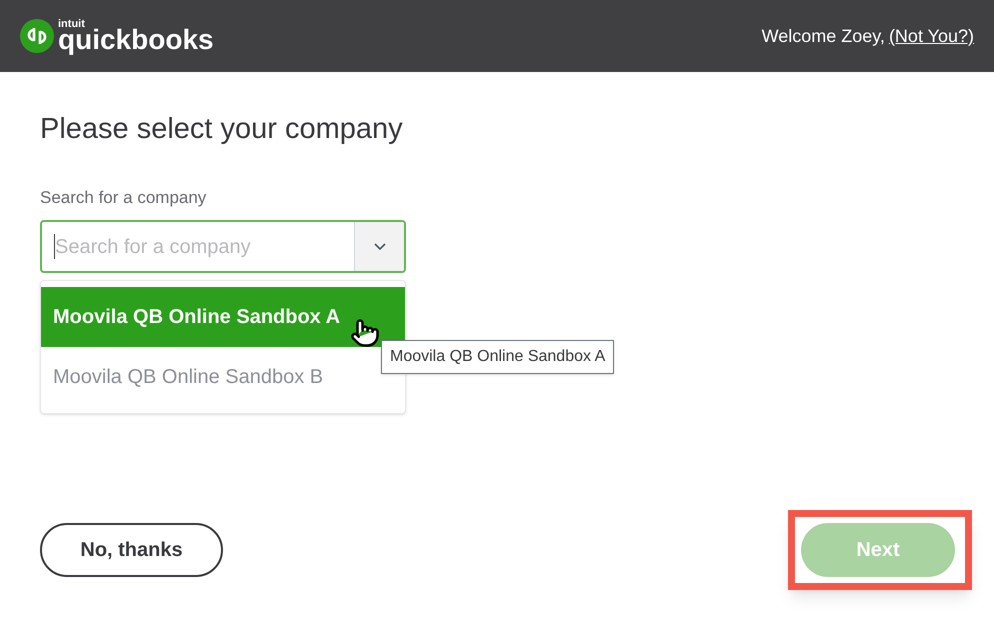  What do you see at coordinates (823, 36) in the screenshot?
I see `welcome-text: Welcome Zoey,` at bounding box center [823, 36].